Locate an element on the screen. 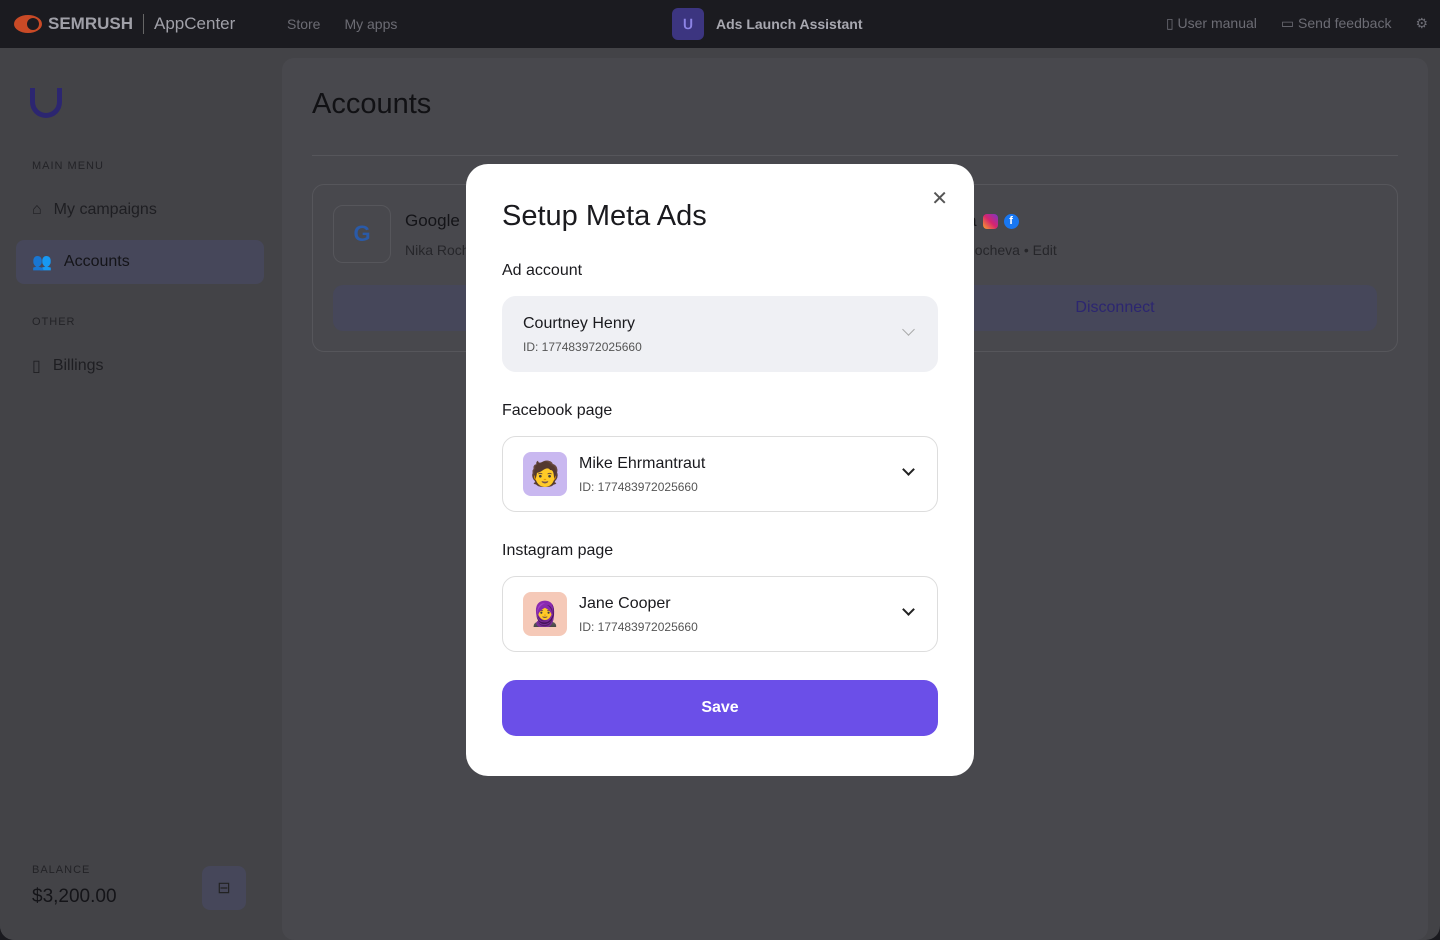 This screenshot has width=1440, height=940. other-heading: OTHER is located at coordinates (54, 322).